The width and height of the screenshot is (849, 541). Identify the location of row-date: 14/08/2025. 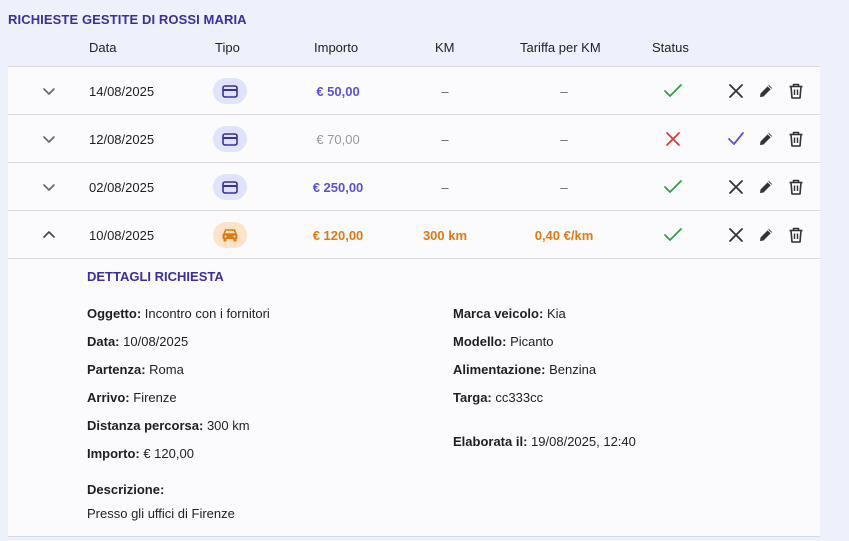
(122, 91).